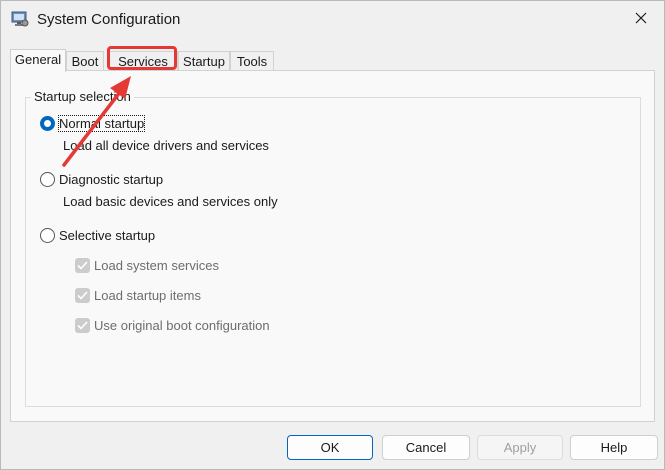 The width and height of the screenshot is (665, 470). What do you see at coordinates (47, 235) in the screenshot?
I see `selective-startup-radio` at bounding box center [47, 235].